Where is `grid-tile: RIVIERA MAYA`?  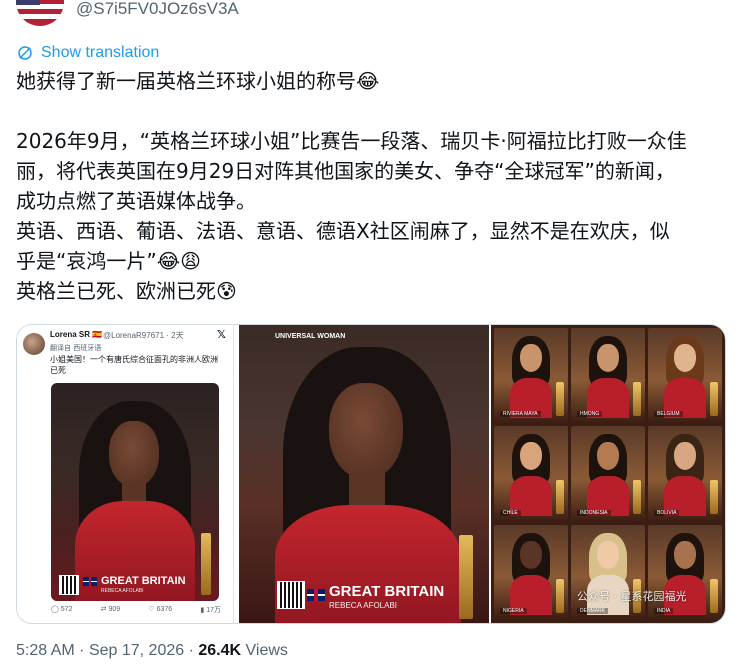 grid-tile: RIVIERA MAYA is located at coordinates (531, 376).